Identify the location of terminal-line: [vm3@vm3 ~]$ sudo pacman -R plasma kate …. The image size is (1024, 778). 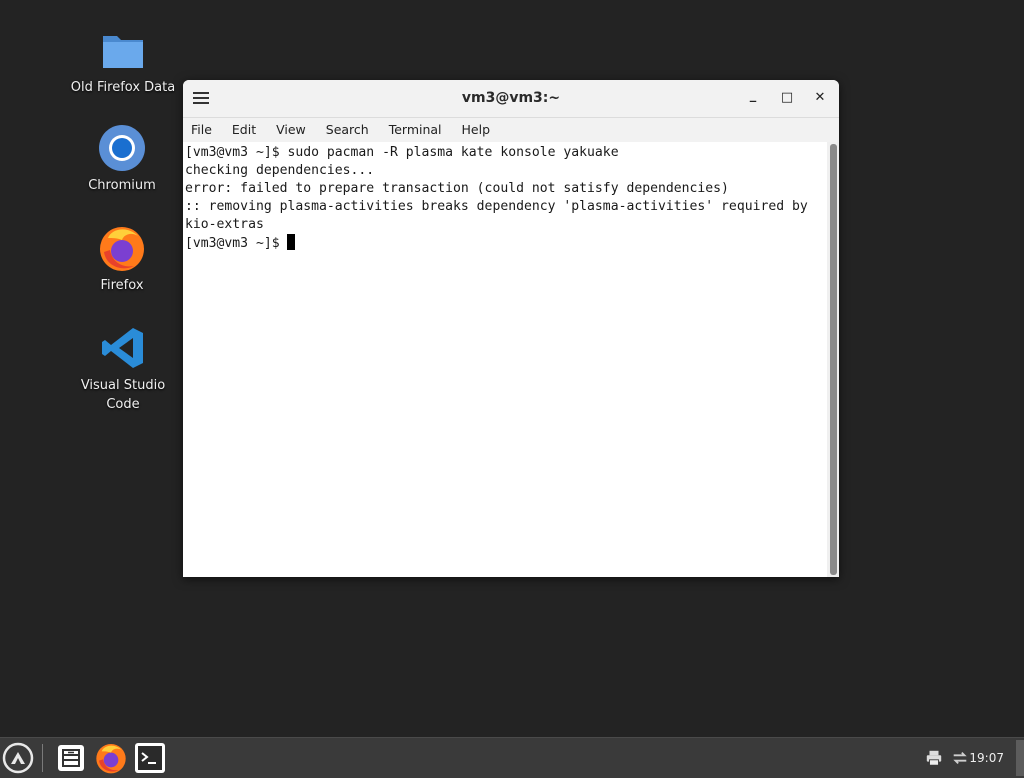
(402, 152).